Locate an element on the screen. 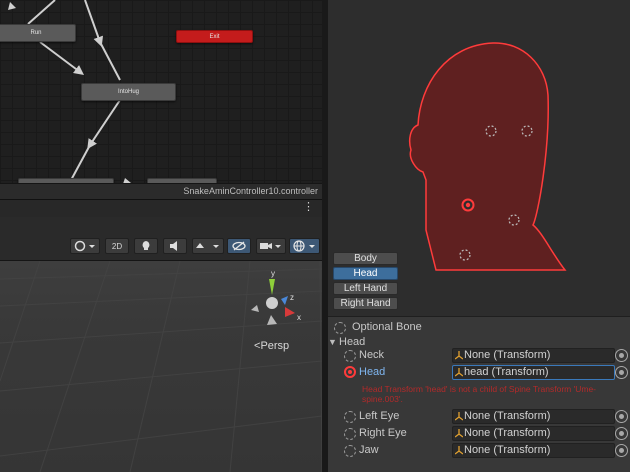  more-options-icon: ⋮ is located at coordinates (308, 207).